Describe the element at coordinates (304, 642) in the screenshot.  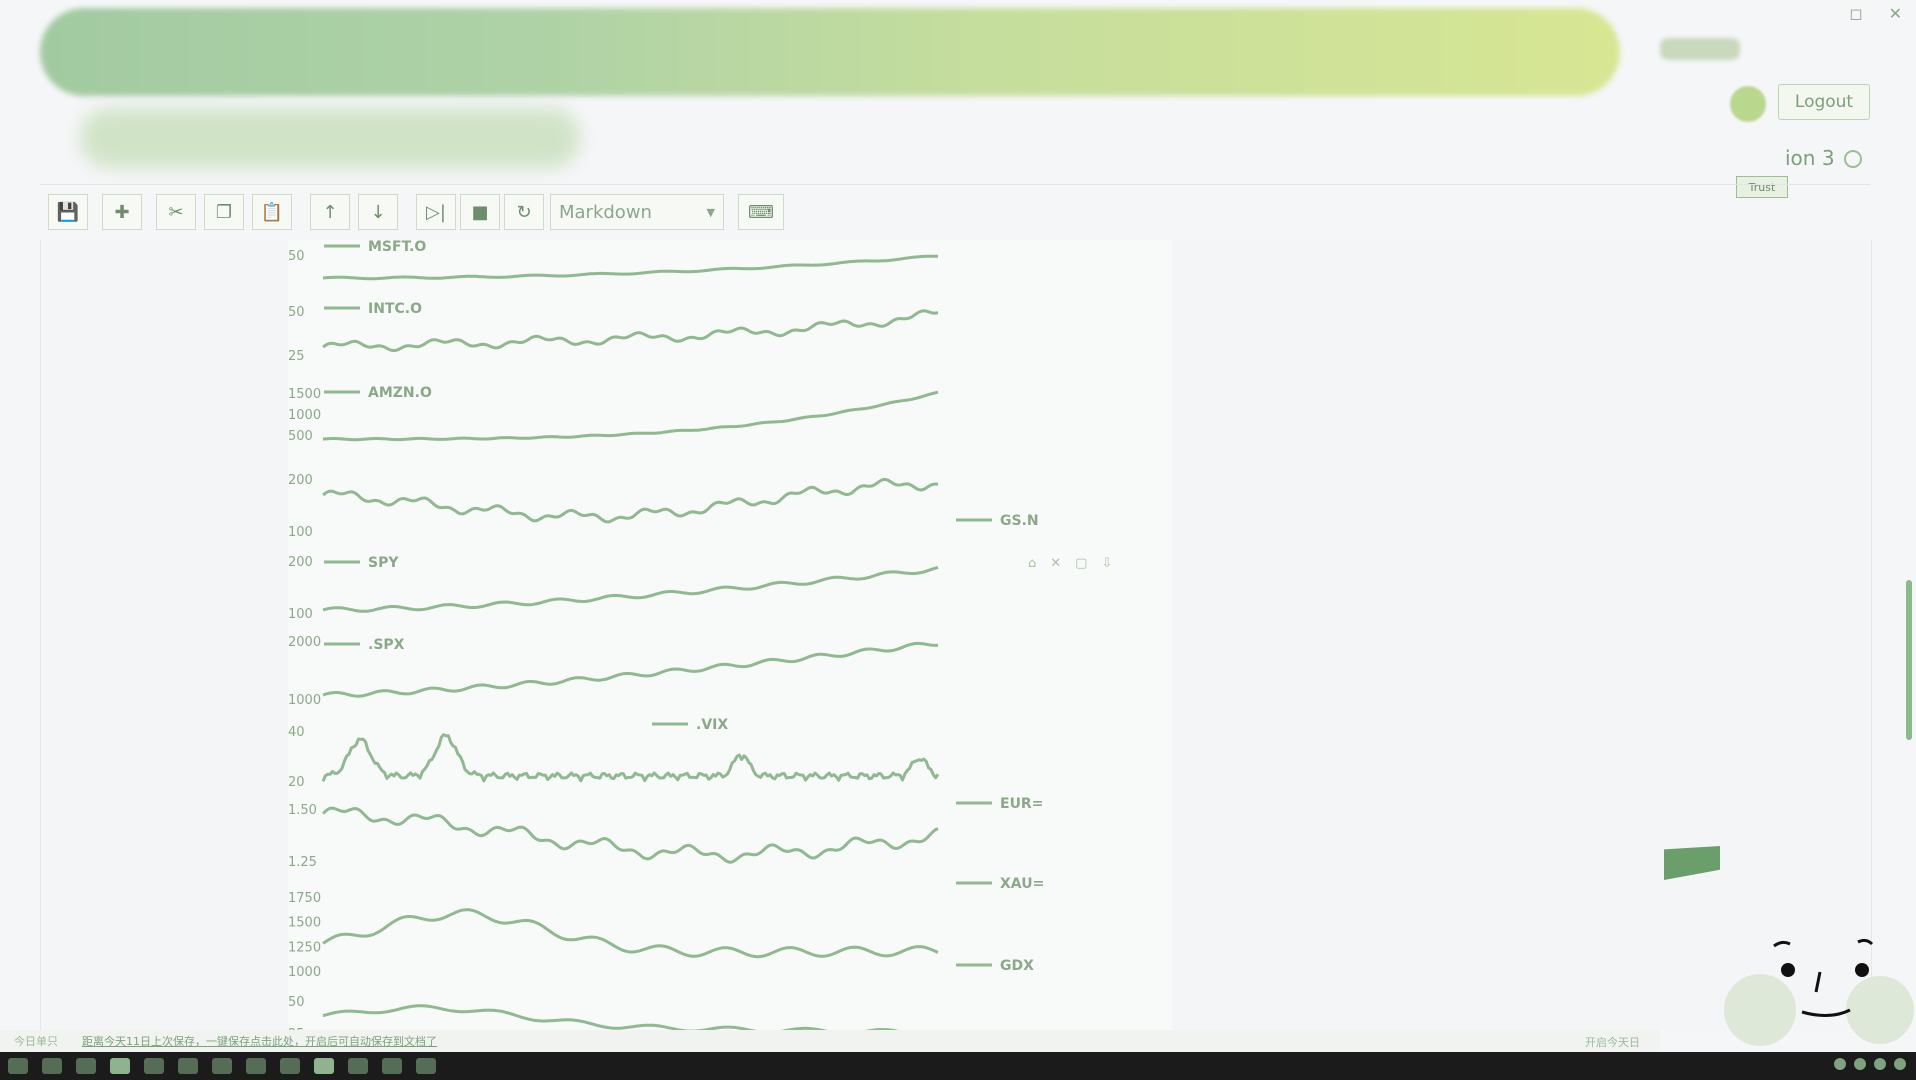
I see `y-tick-label: 2000` at that location.